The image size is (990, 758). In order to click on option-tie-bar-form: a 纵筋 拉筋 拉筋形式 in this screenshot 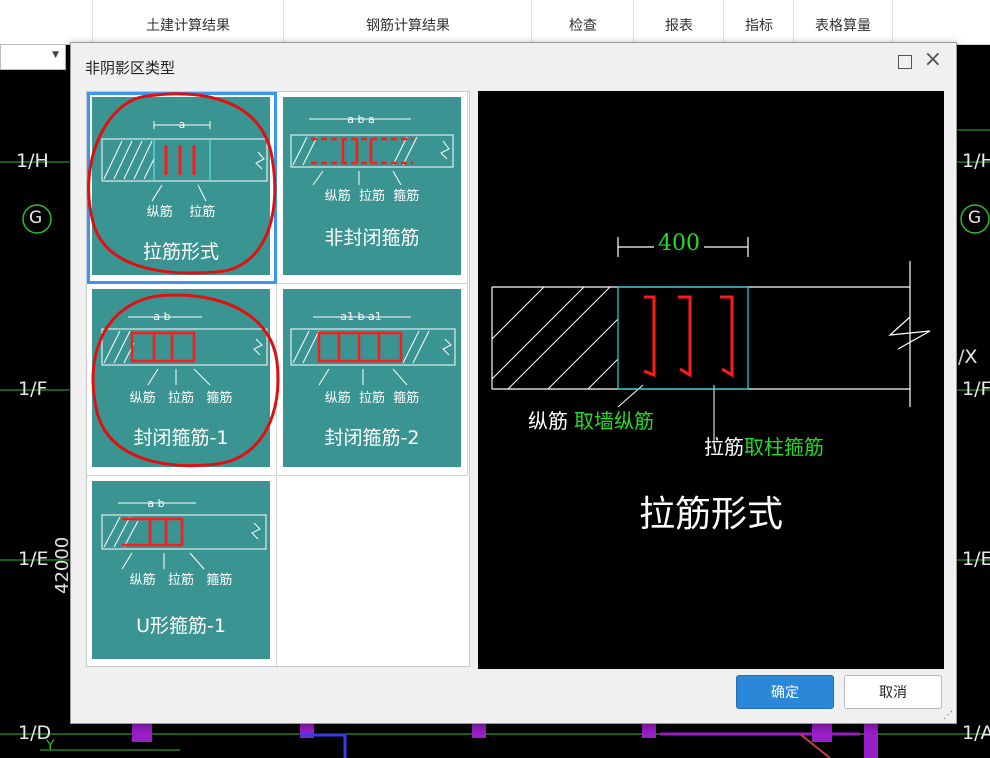, I will do `click(182, 188)`.